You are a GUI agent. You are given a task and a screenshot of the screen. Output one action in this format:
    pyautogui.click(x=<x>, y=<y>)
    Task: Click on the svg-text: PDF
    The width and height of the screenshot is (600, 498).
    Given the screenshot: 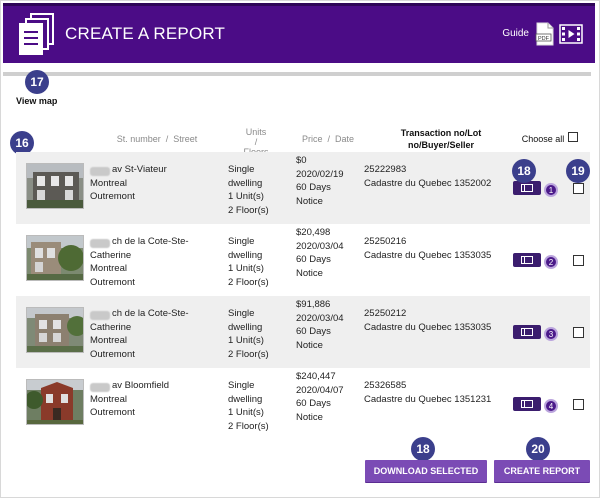 What is the action you would take?
    pyautogui.click(x=544, y=39)
    